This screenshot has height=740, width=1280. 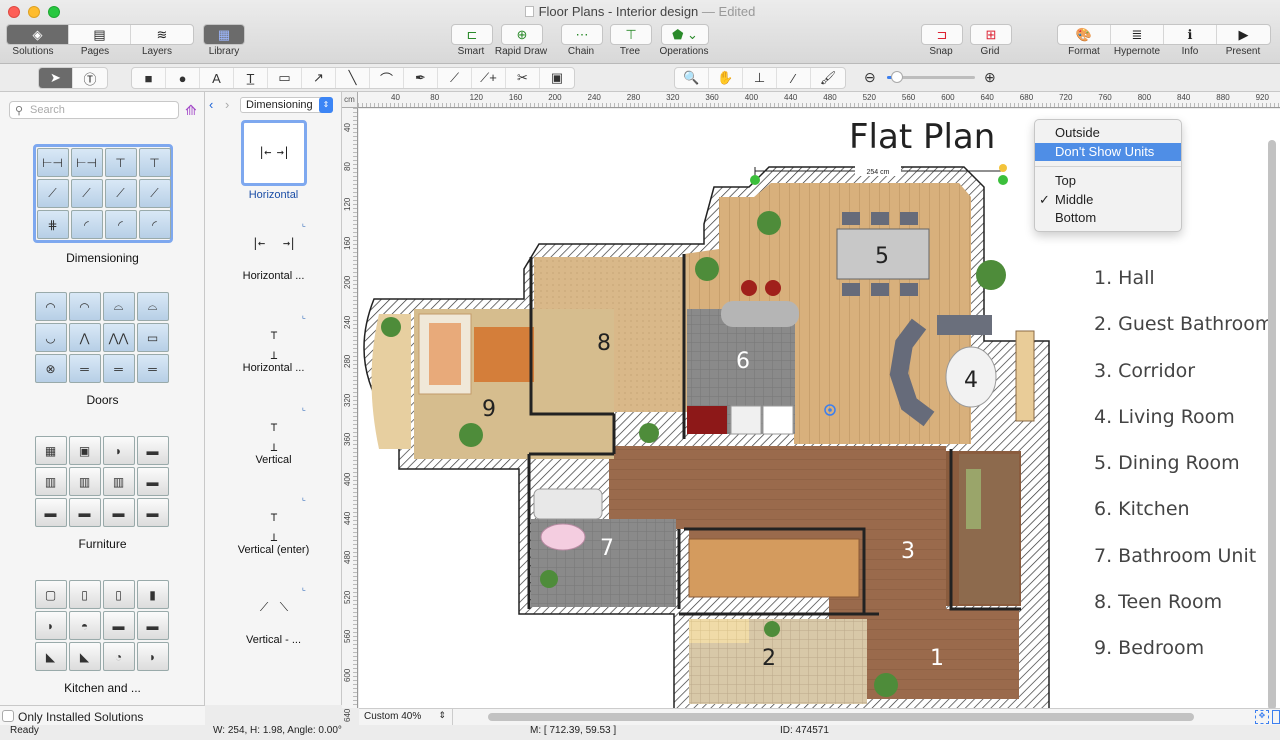 I want to click on toolbar-format-button: 🎨, so click(x=1084, y=34).